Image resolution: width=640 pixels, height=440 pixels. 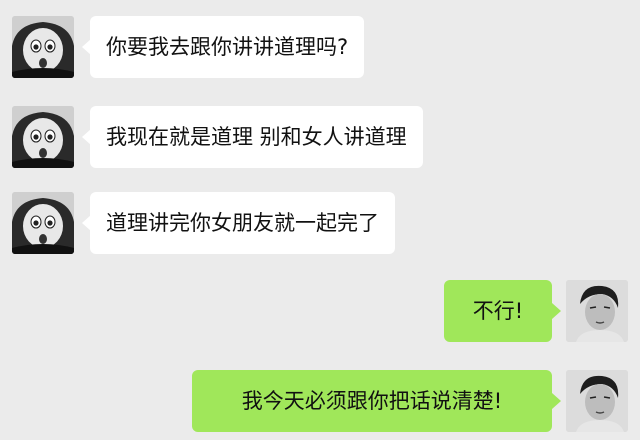 I want to click on message-bubble: 道理讲完你女朋友就一起完了, so click(x=242, y=223).